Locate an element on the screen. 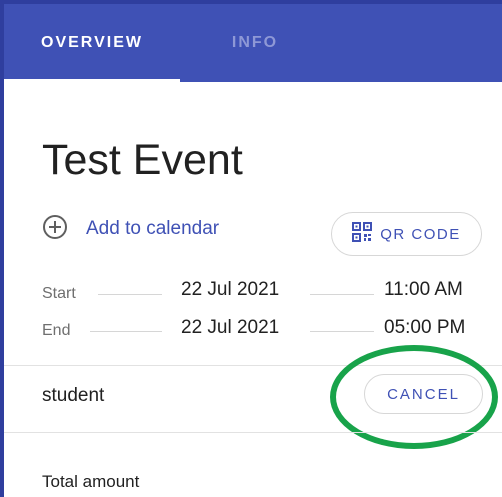  end-time: 05:00 PM is located at coordinates (425, 327).